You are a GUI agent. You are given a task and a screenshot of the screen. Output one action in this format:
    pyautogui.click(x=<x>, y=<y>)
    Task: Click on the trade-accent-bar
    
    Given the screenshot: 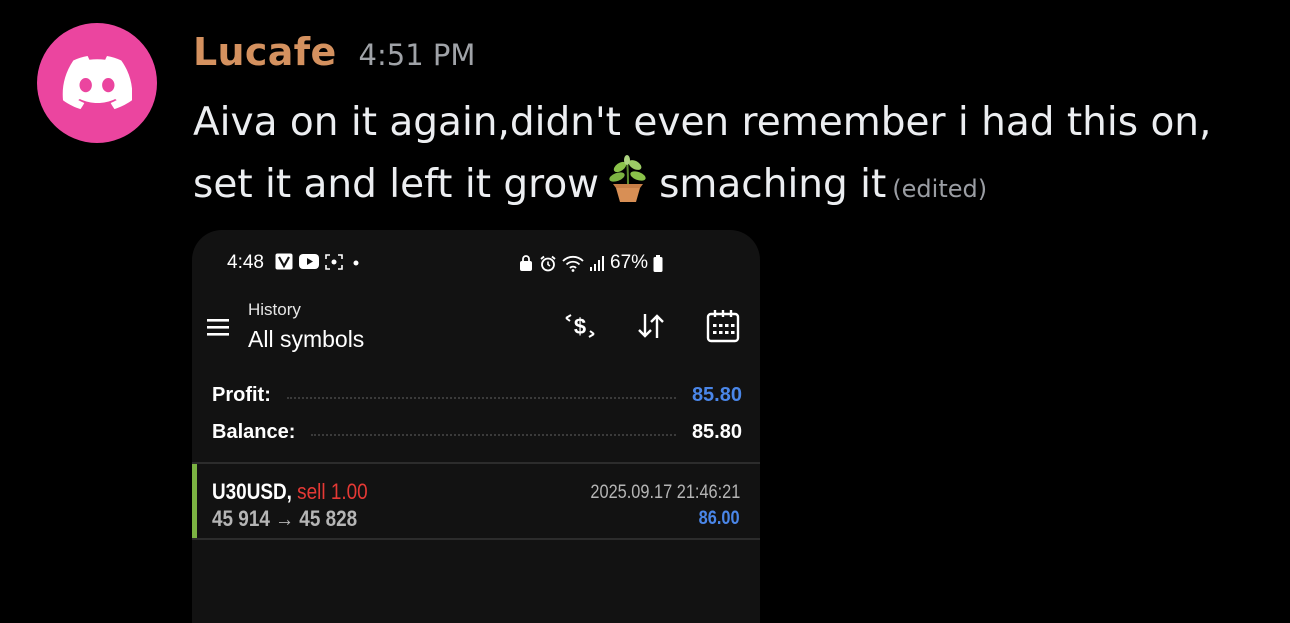 What is the action you would take?
    pyautogui.click(x=194, y=501)
    